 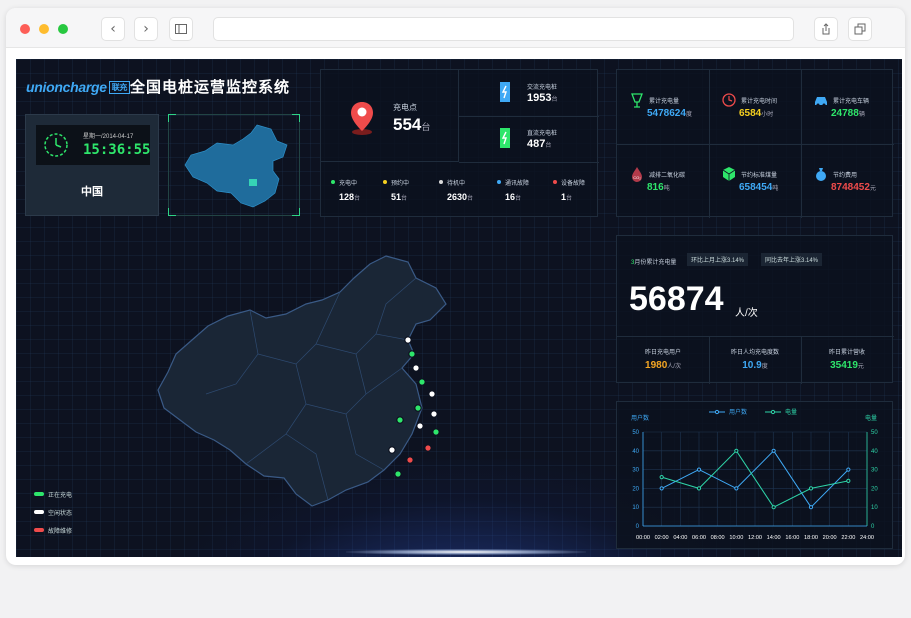 What do you see at coordinates (729, 100) in the screenshot?
I see `clock-icon` at bounding box center [729, 100].